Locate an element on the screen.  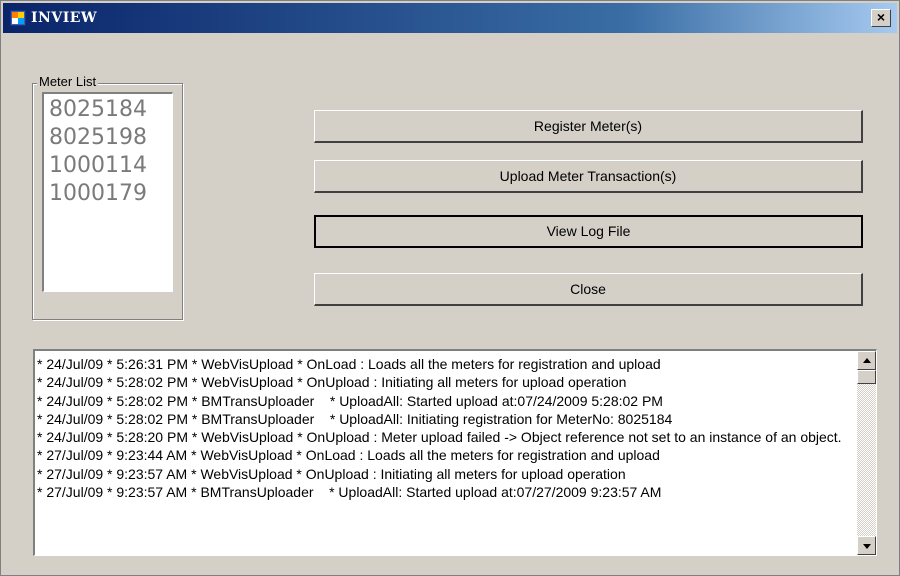
arrow-up-icon is located at coordinates (867, 360).